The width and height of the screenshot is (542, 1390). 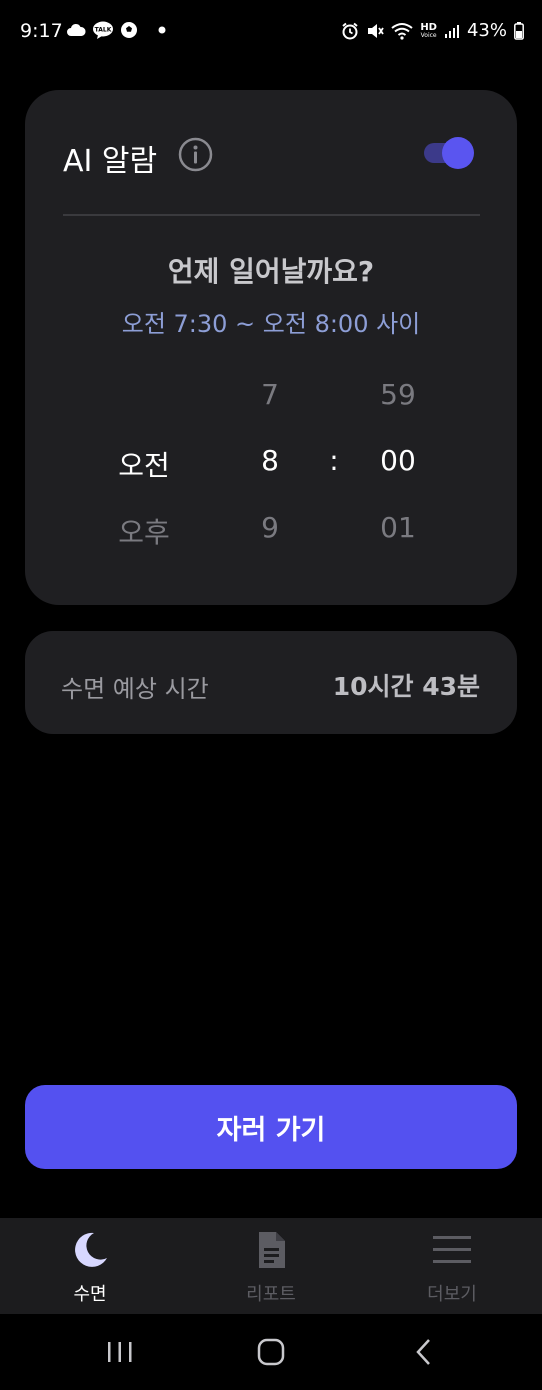 What do you see at coordinates (271, 1250) in the screenshot?
I see `document-icon` at bounding box center [271, 1250].